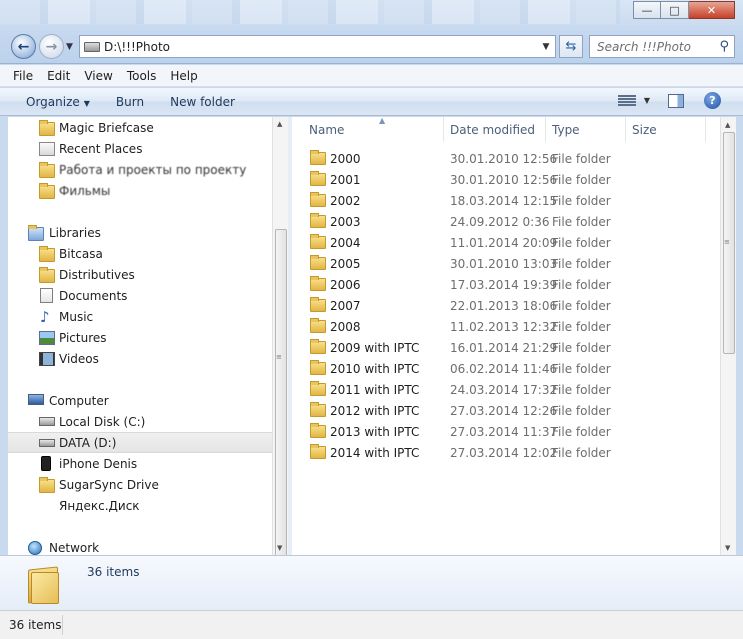 Image resolution: width=743 pixels, height=639 pixels. What do you see at coordinates (47, 421) in the screenshot?
I see `windows-drive-icon` at bounding box center [47, 421].